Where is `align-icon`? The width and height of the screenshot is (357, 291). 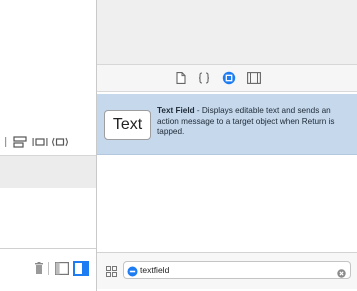
align-icon is located at coordinates (20, 142).